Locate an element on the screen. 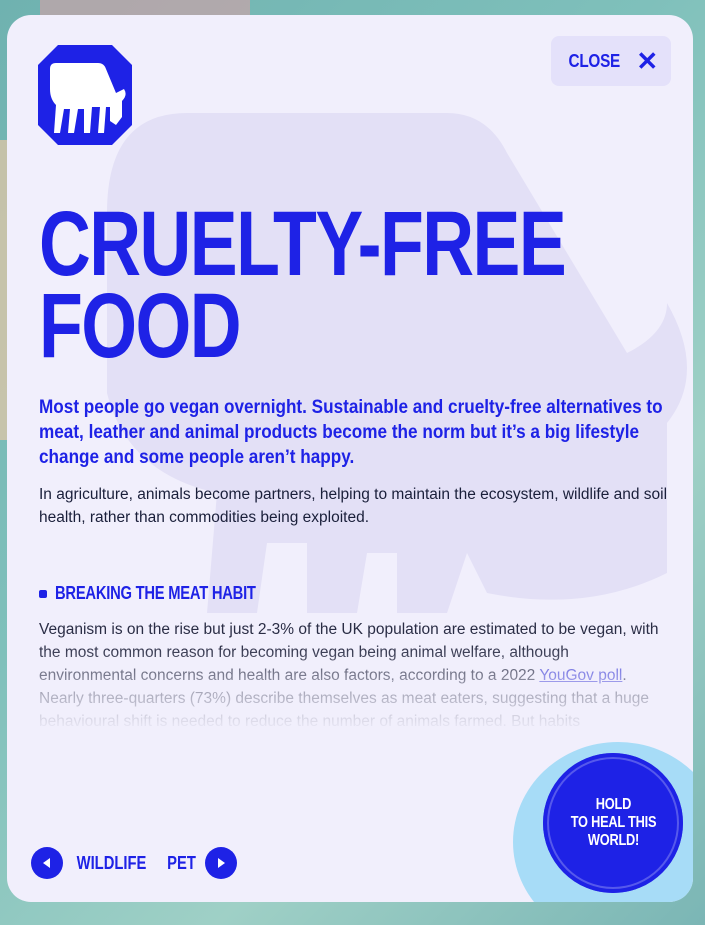 This screenshot has height=925, width=705. chapter-navigation: WILDLIFE PET is located at coordinates (134, 863).